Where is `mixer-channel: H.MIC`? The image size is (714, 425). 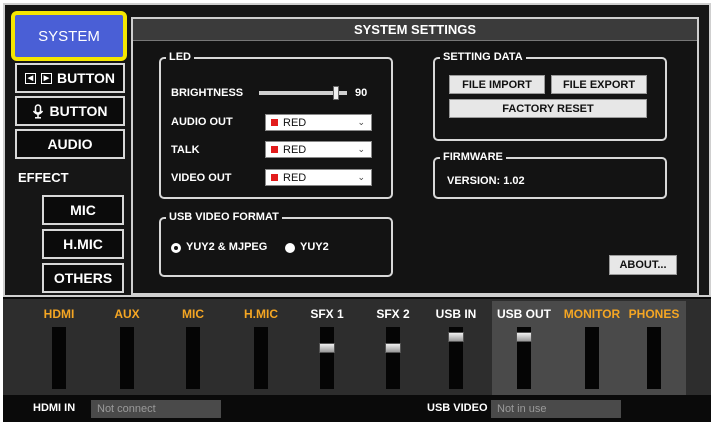
mixer-channel: H.MIC is located at coordinates (261, 347).